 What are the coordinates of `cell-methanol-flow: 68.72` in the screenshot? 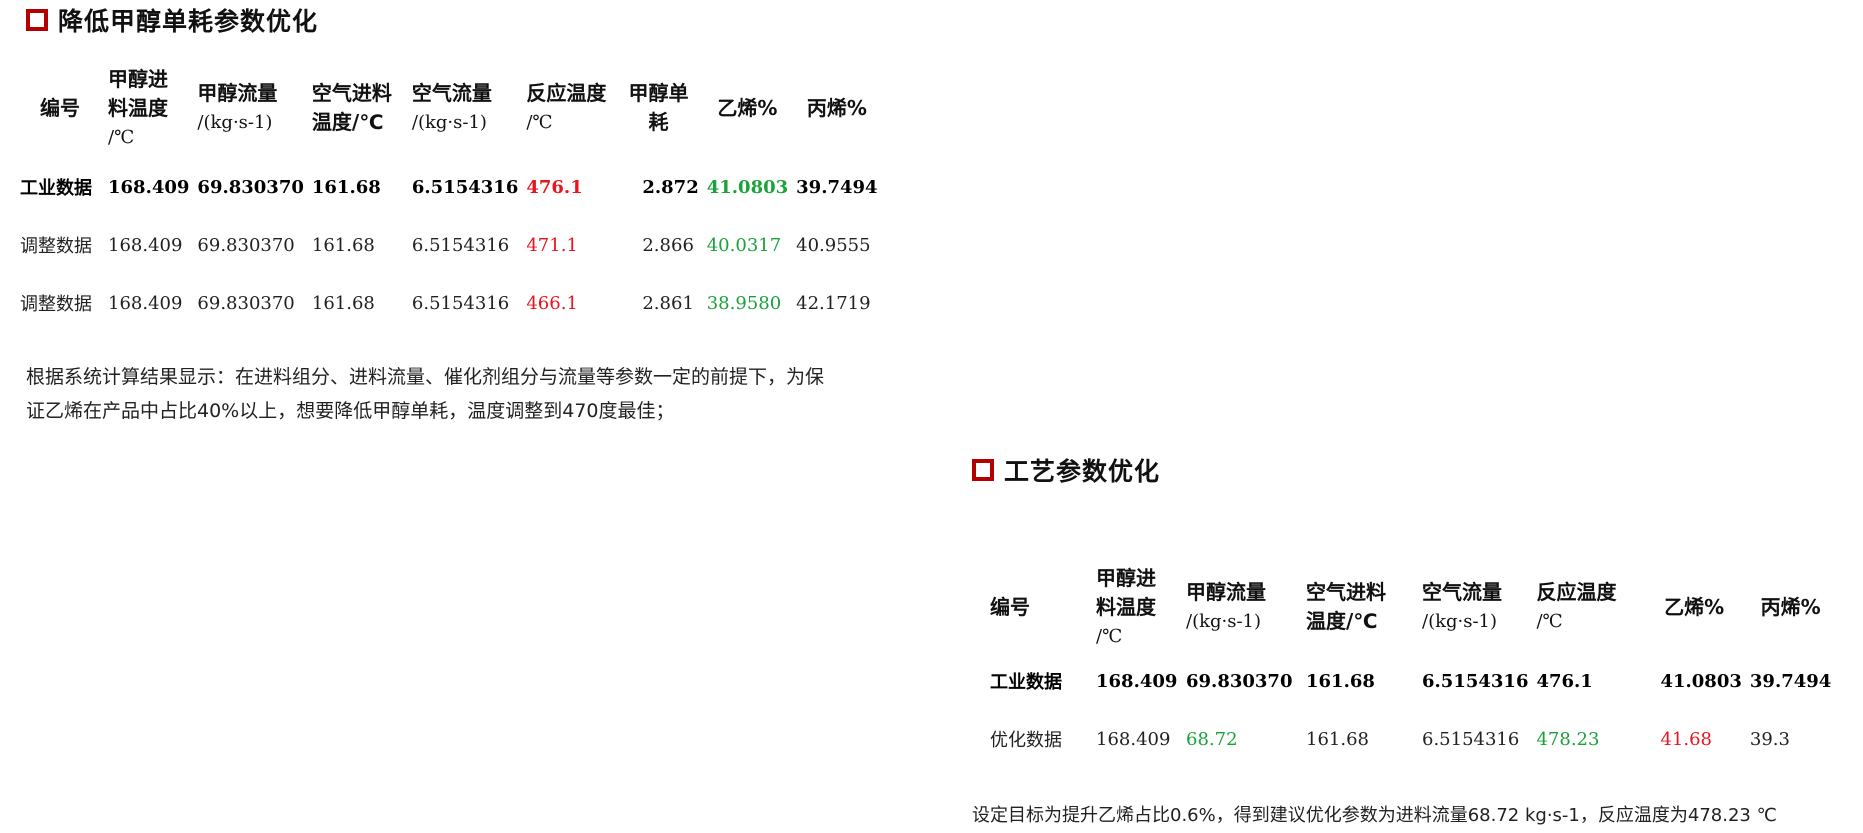 It's located at (1212, 739).